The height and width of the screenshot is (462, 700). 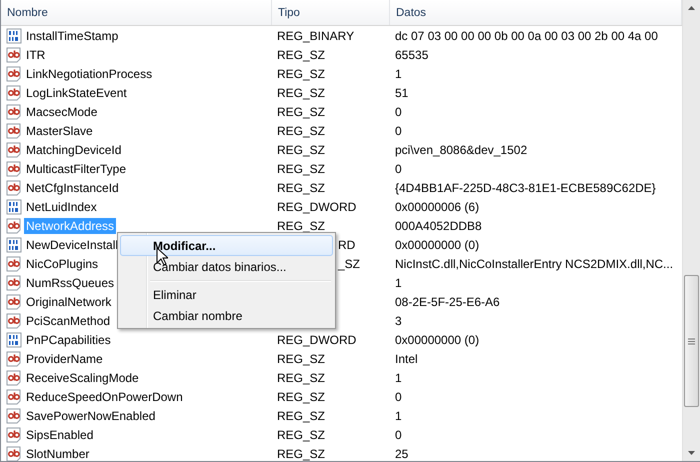 I want to click on value-name: NetCfgInstanceId, so click(x=72, y=188).